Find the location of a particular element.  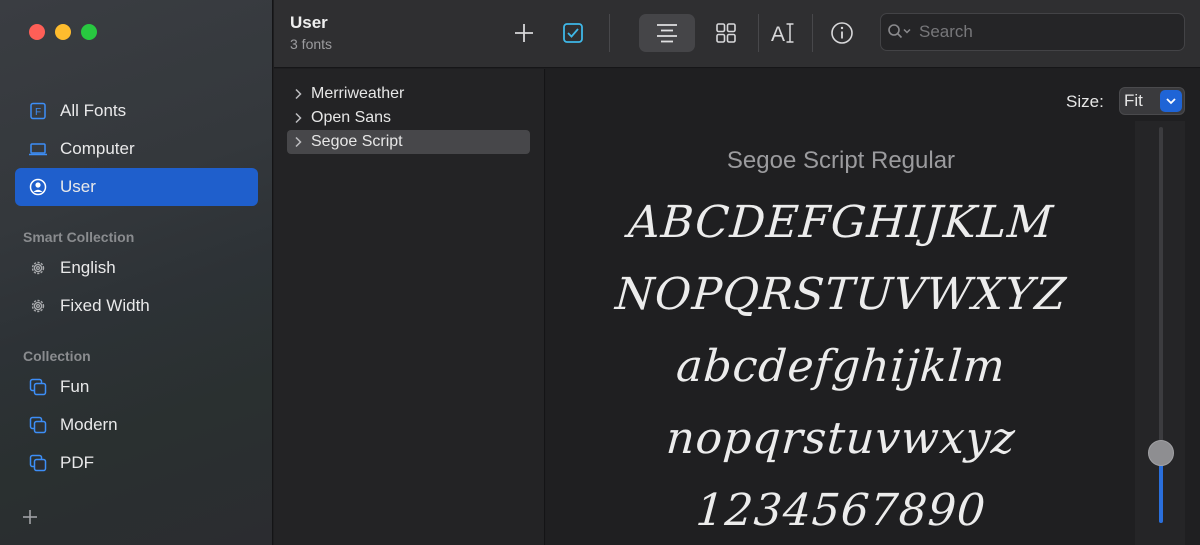

align-center-icon is located at coordinates (667, 33).